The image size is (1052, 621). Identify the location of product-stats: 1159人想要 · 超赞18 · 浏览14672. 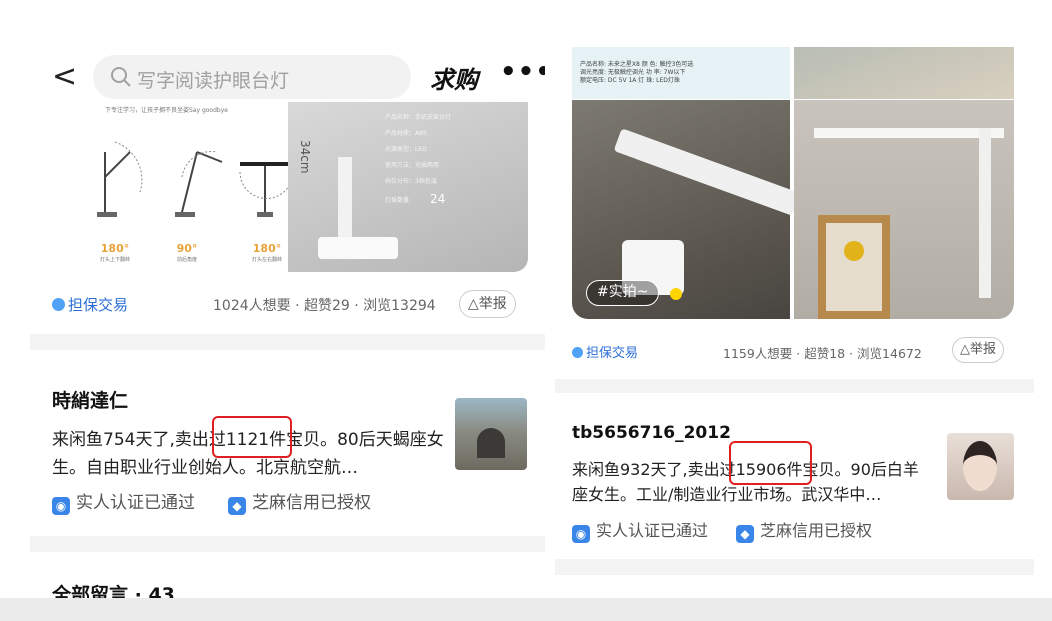
(822, 353).